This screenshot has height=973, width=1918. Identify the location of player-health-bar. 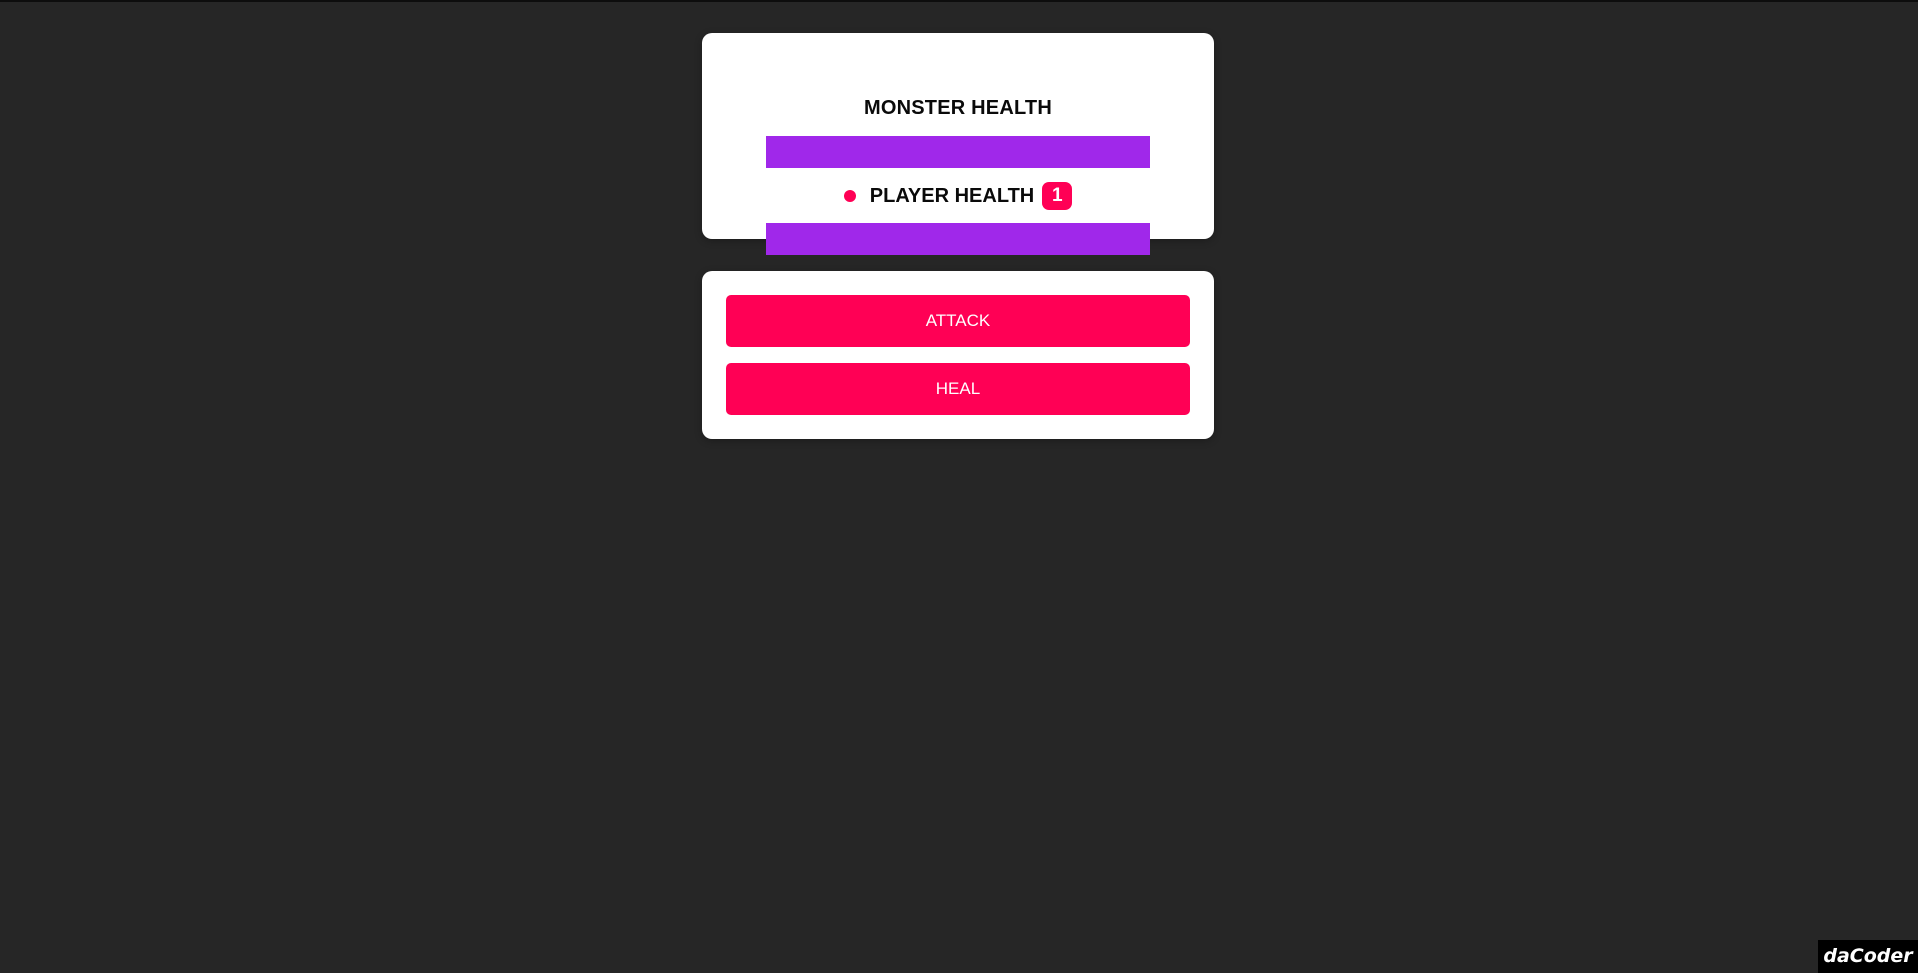
(958, 239).